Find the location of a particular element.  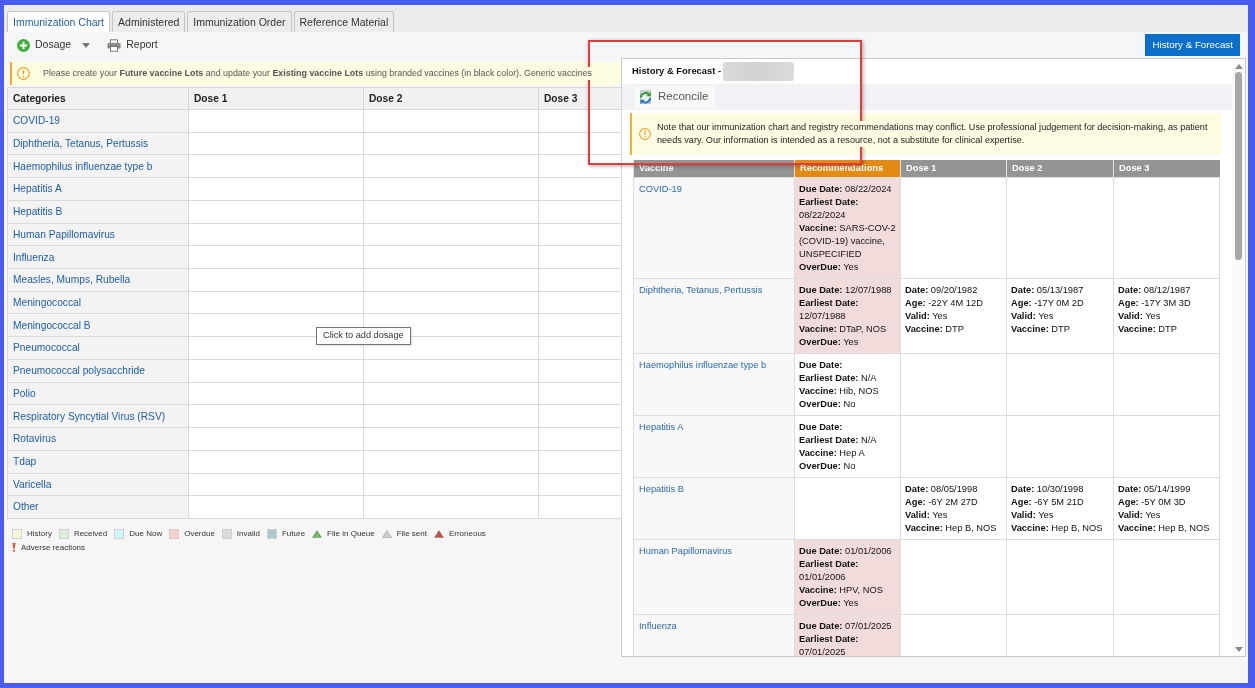

legend-label: Adverse reactions is located at coordinates (53, 547).